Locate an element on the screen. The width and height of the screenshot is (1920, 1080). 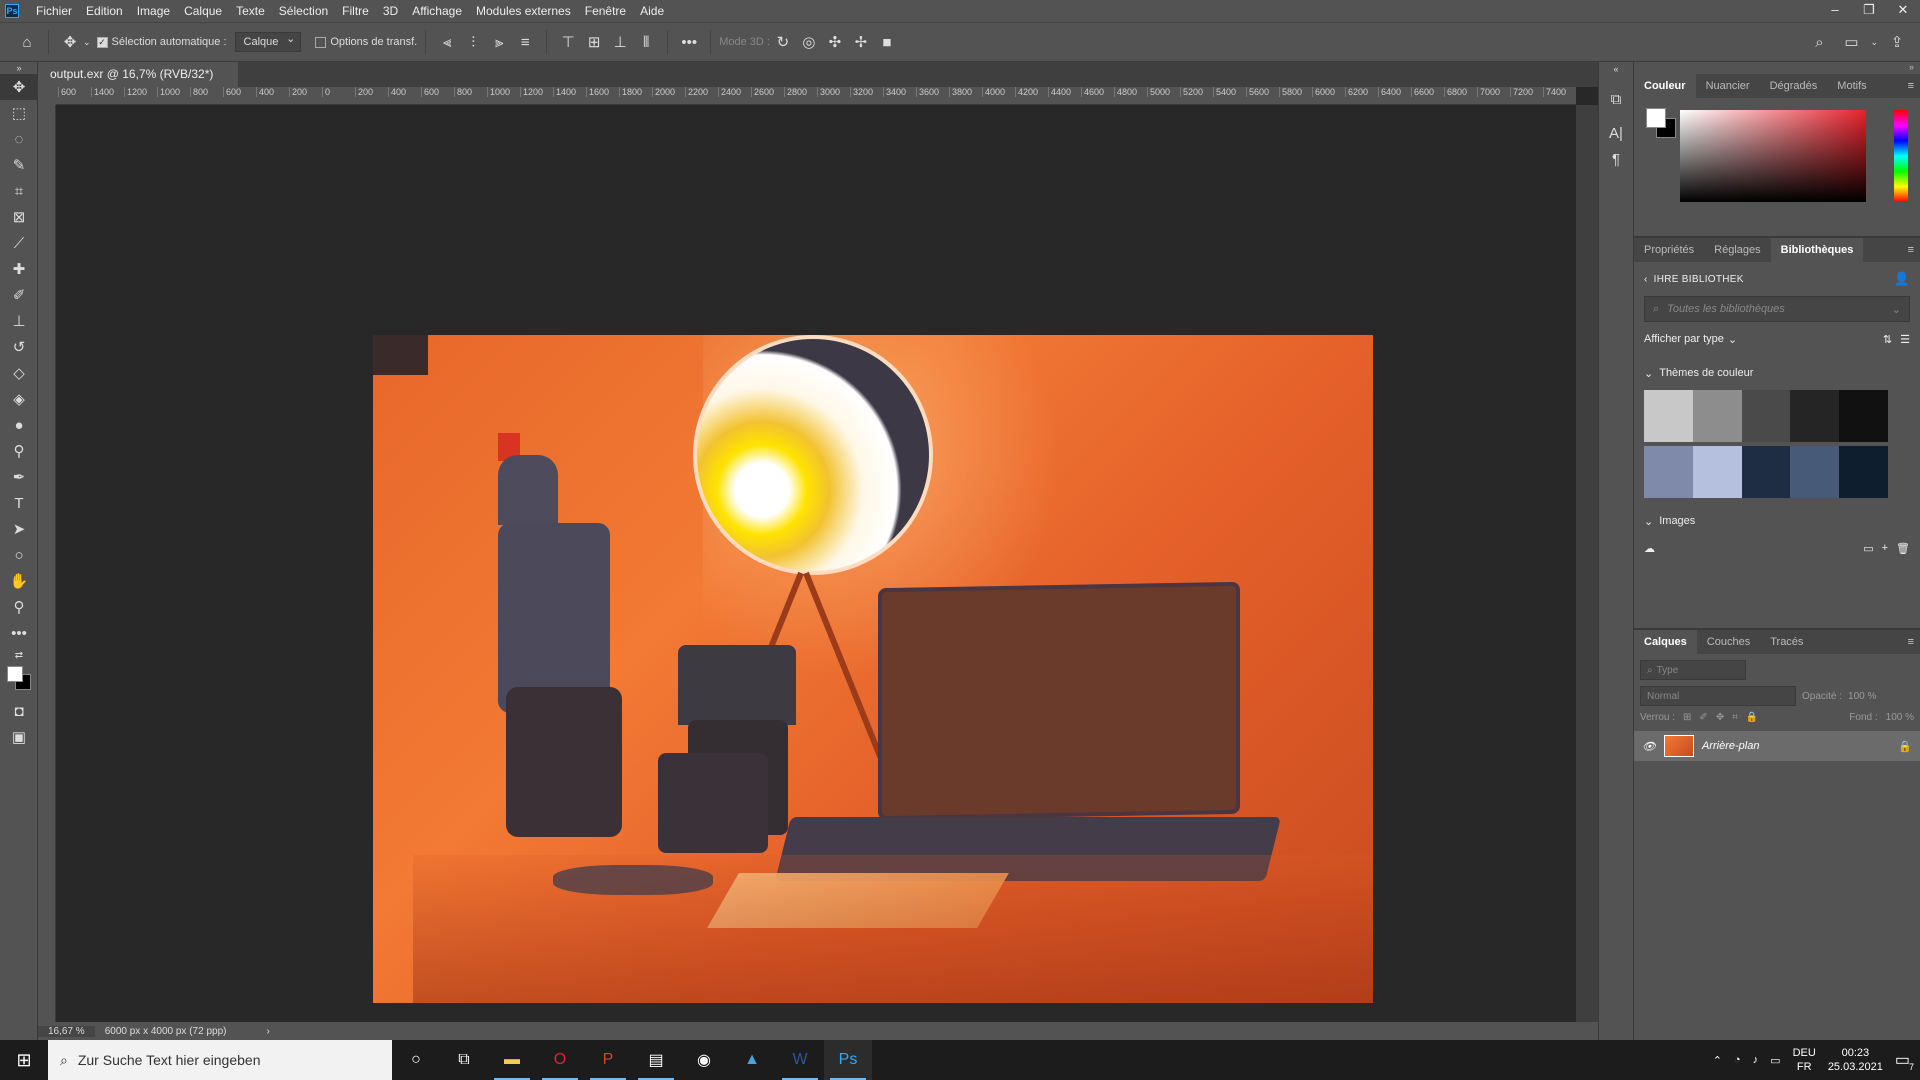
collapse-panels-icon: » is located at coordinates (1777, 68).